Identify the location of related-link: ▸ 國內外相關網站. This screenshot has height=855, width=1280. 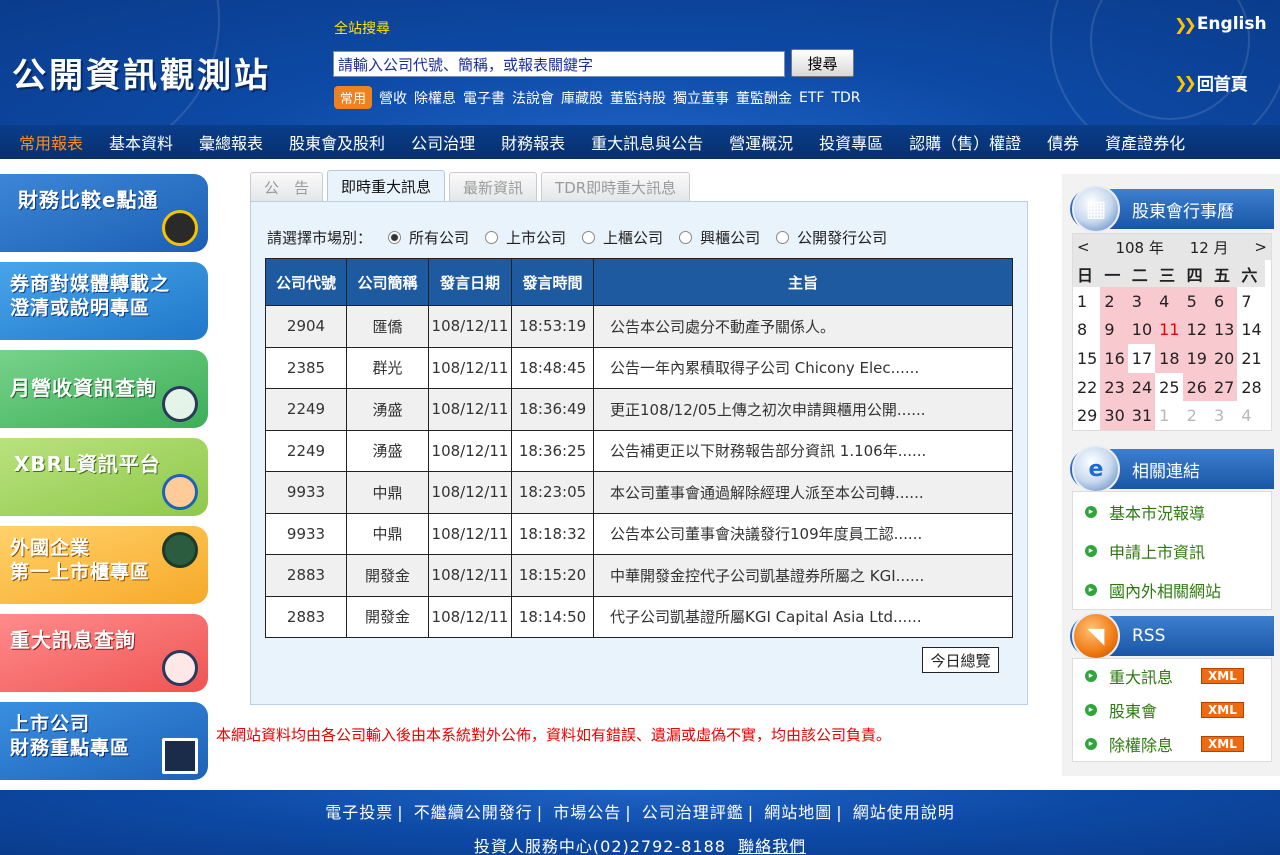
(1172, 589).